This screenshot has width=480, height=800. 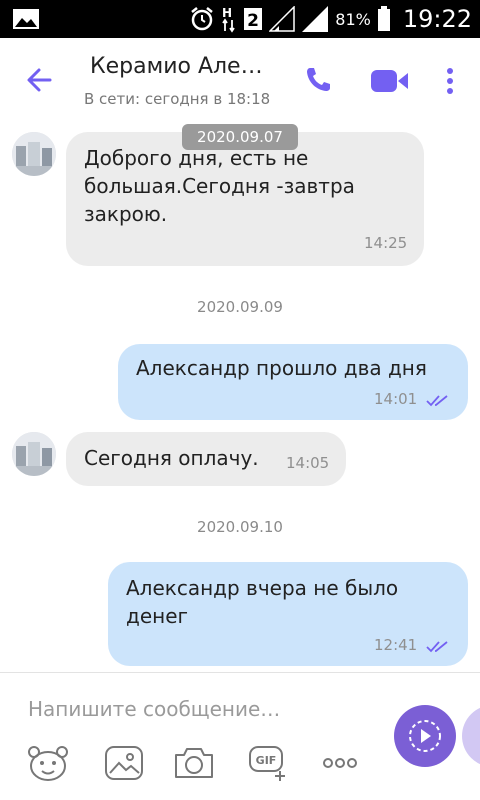 I want to click on message-text: Александр прошло два дня, so click(x=281, y=368).